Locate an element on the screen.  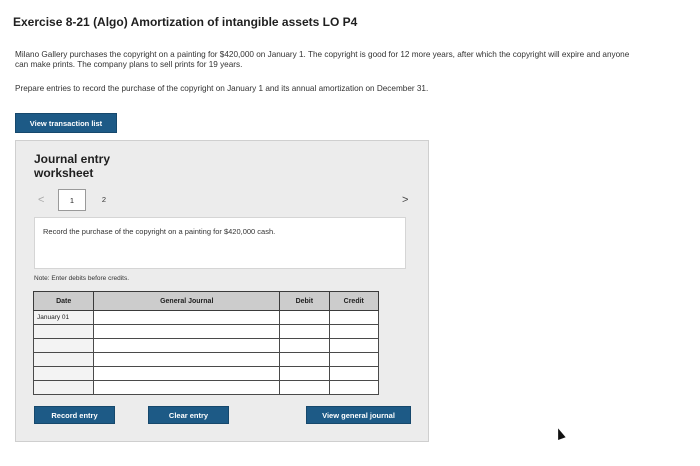
clear-entry-button: Clear entry is located at coordinates (188, 415).